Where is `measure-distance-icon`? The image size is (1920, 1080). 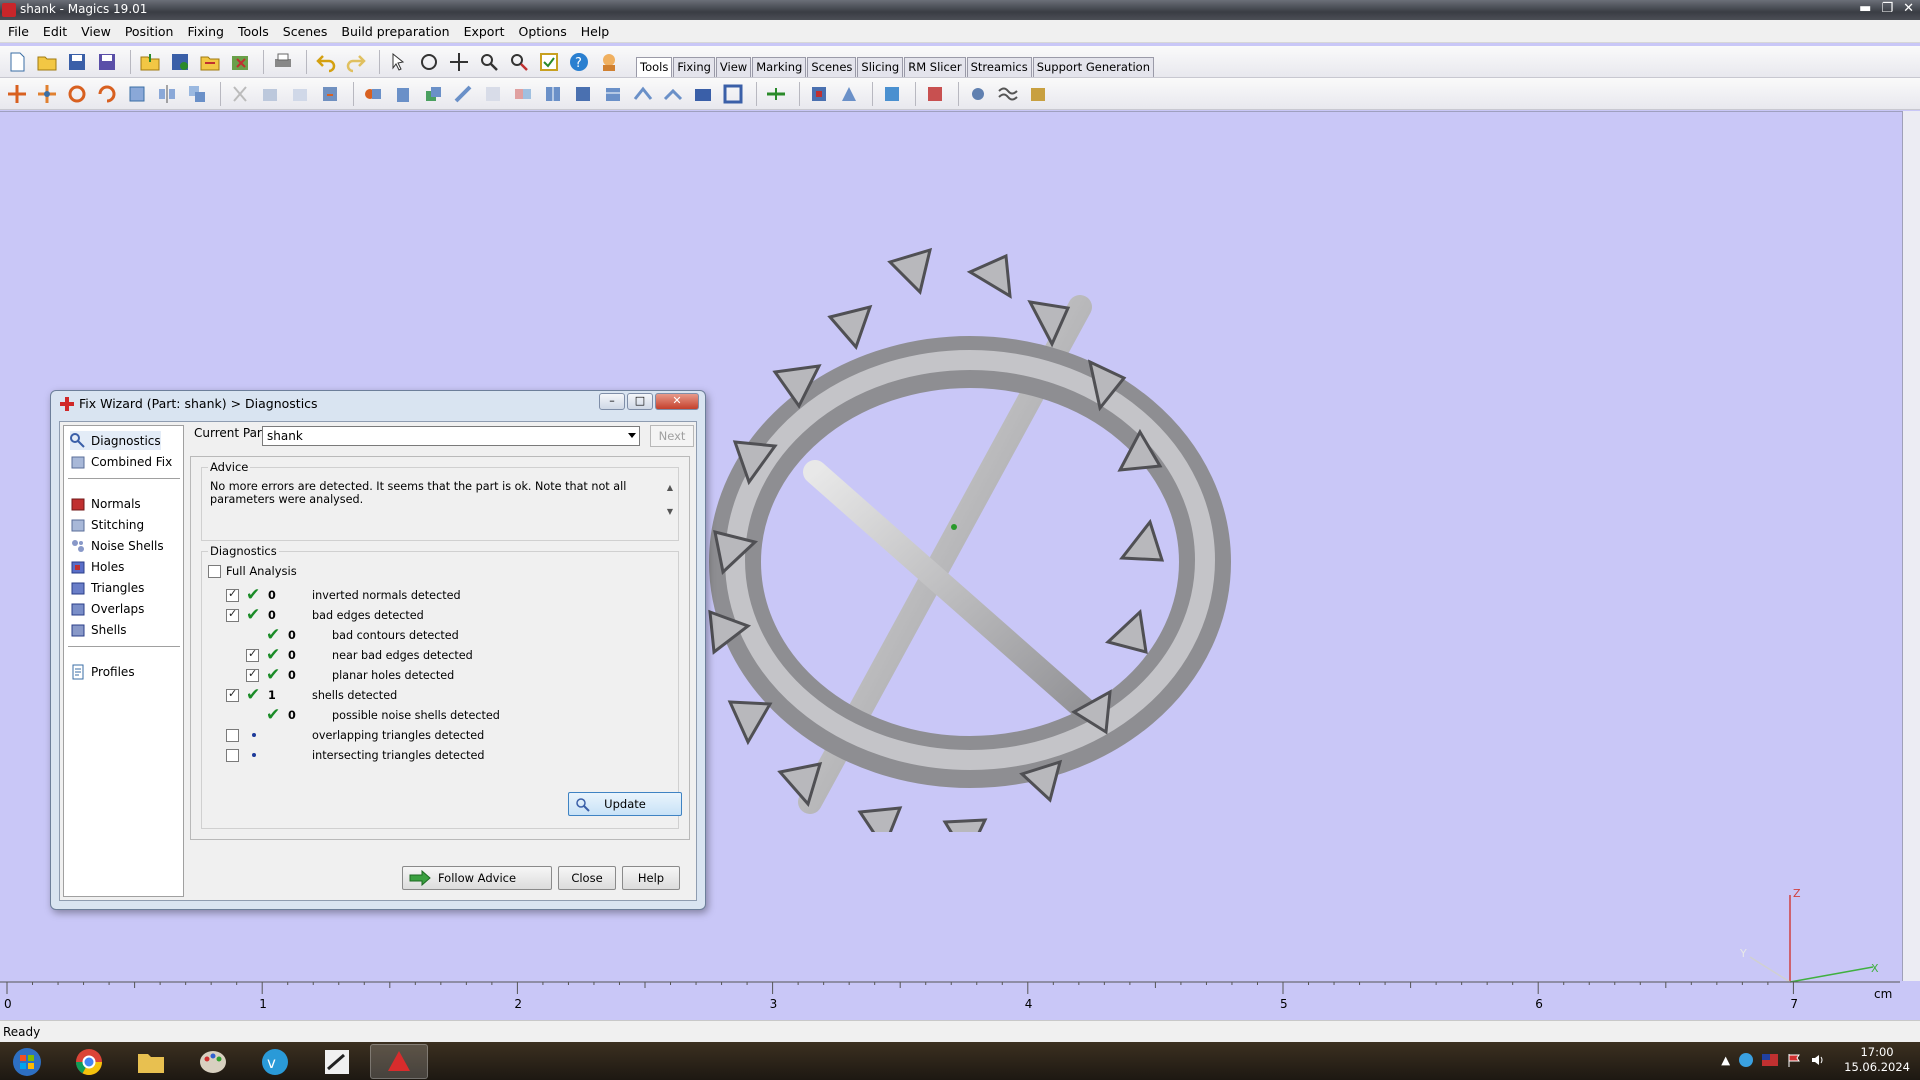 measure-distance-icon is located at coordinates (776, 94).